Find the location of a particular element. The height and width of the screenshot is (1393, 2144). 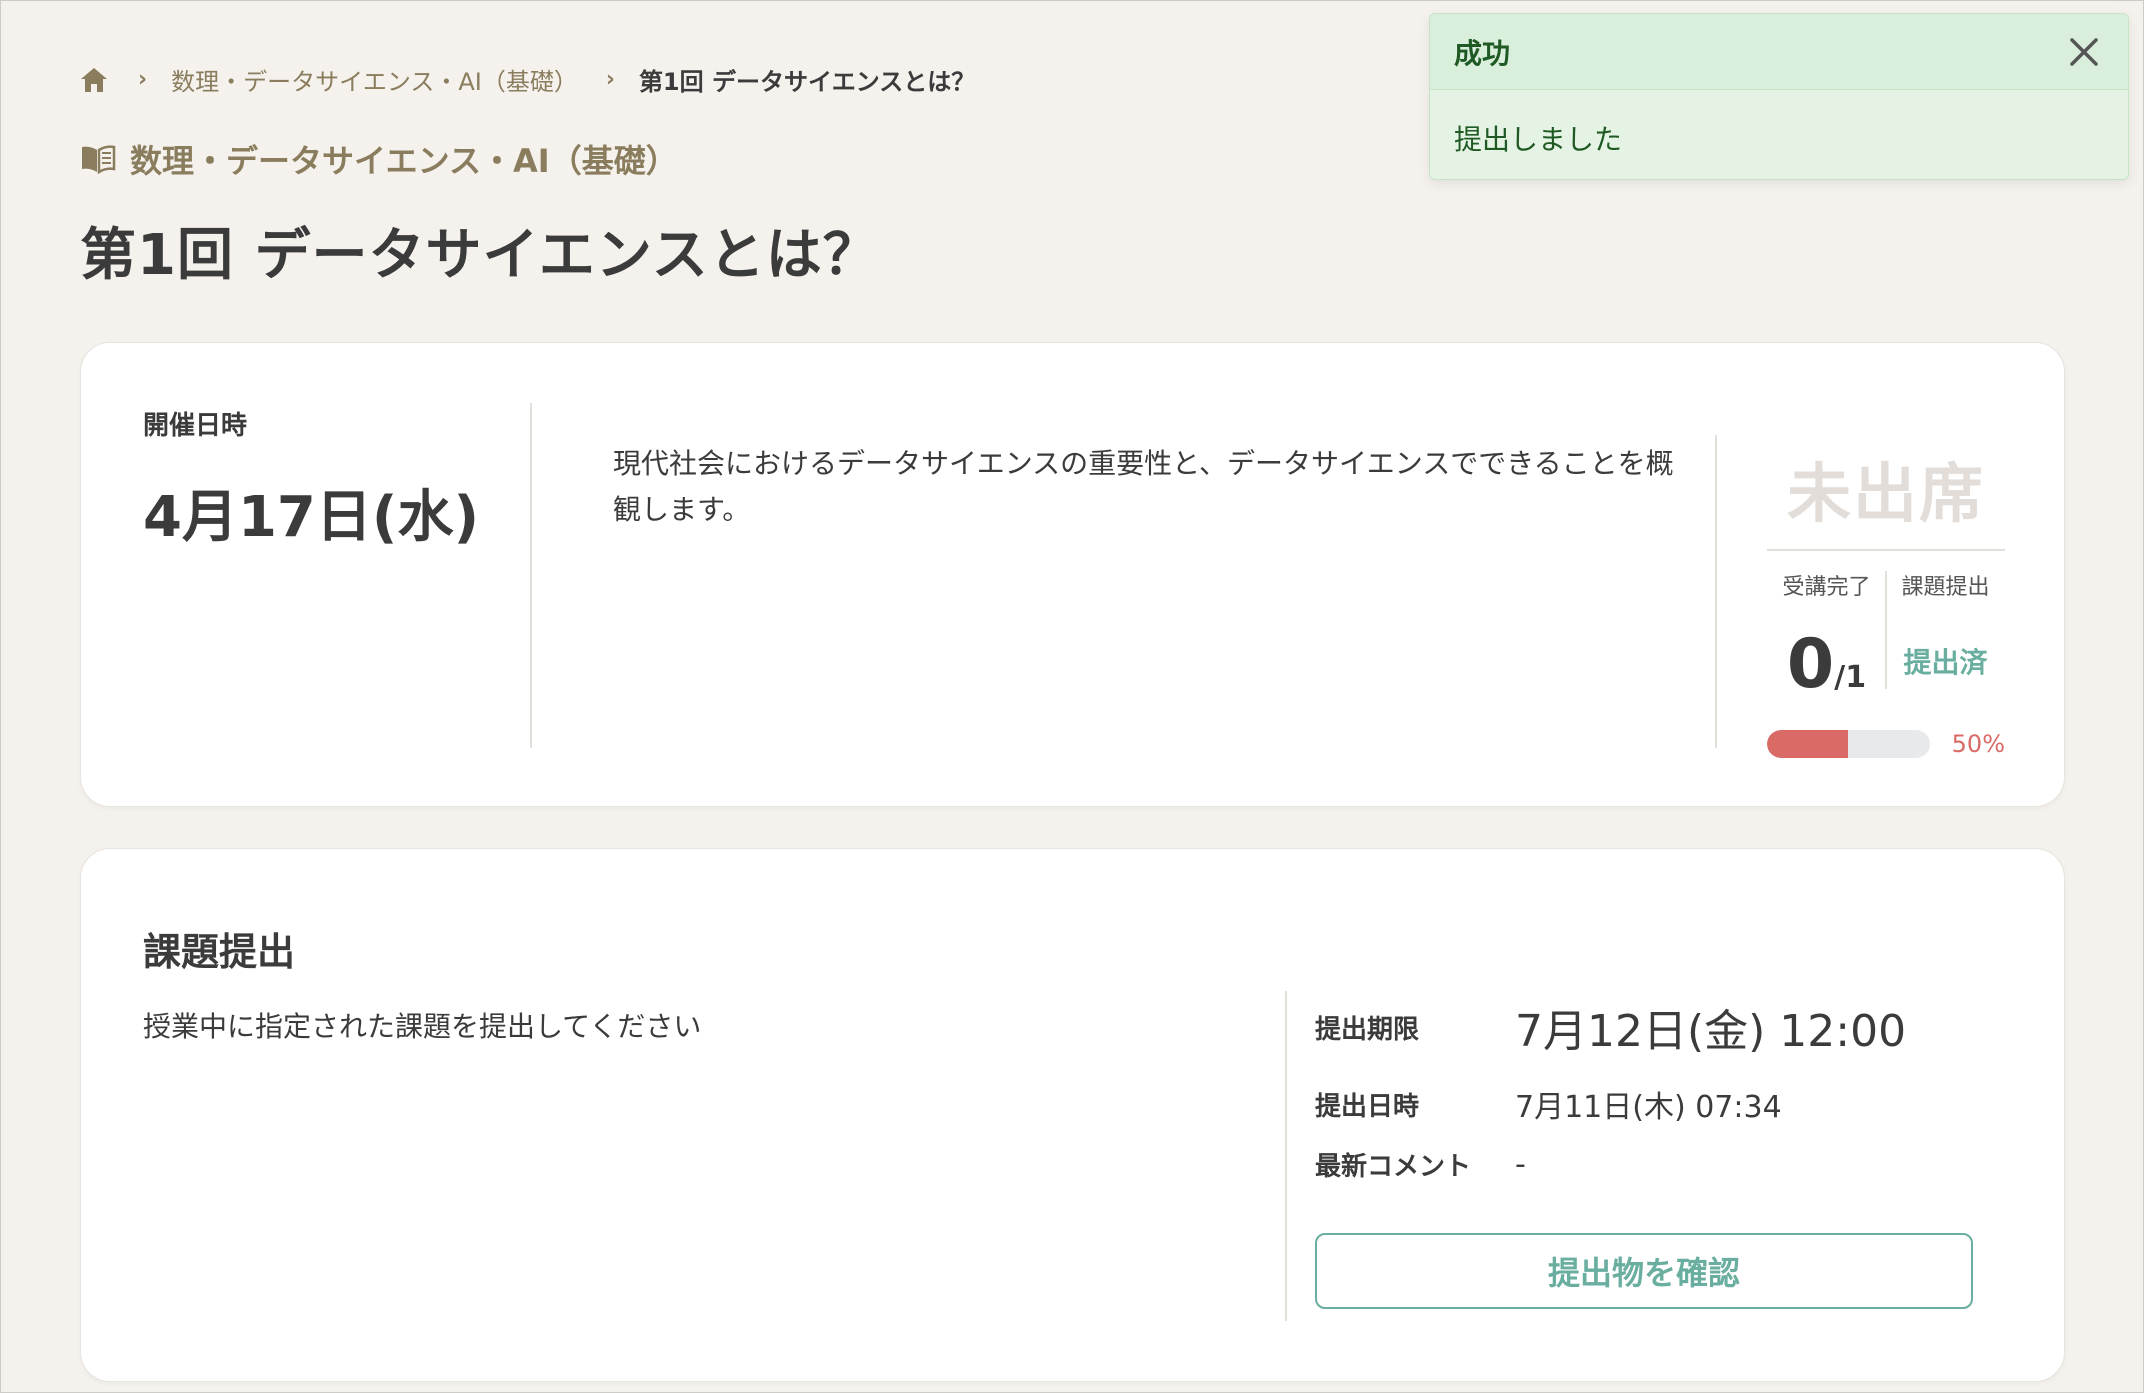

assignment-label: 課題提出 is located at coordinates (1945, 587).